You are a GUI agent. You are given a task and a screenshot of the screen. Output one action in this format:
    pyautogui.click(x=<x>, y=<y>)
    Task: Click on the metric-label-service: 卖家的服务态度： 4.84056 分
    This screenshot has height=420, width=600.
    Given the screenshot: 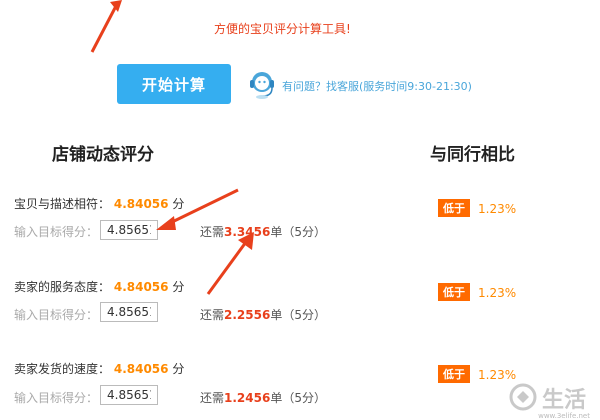 What is the action you would take?
    pyautogui.click(x=99, y=286)
    